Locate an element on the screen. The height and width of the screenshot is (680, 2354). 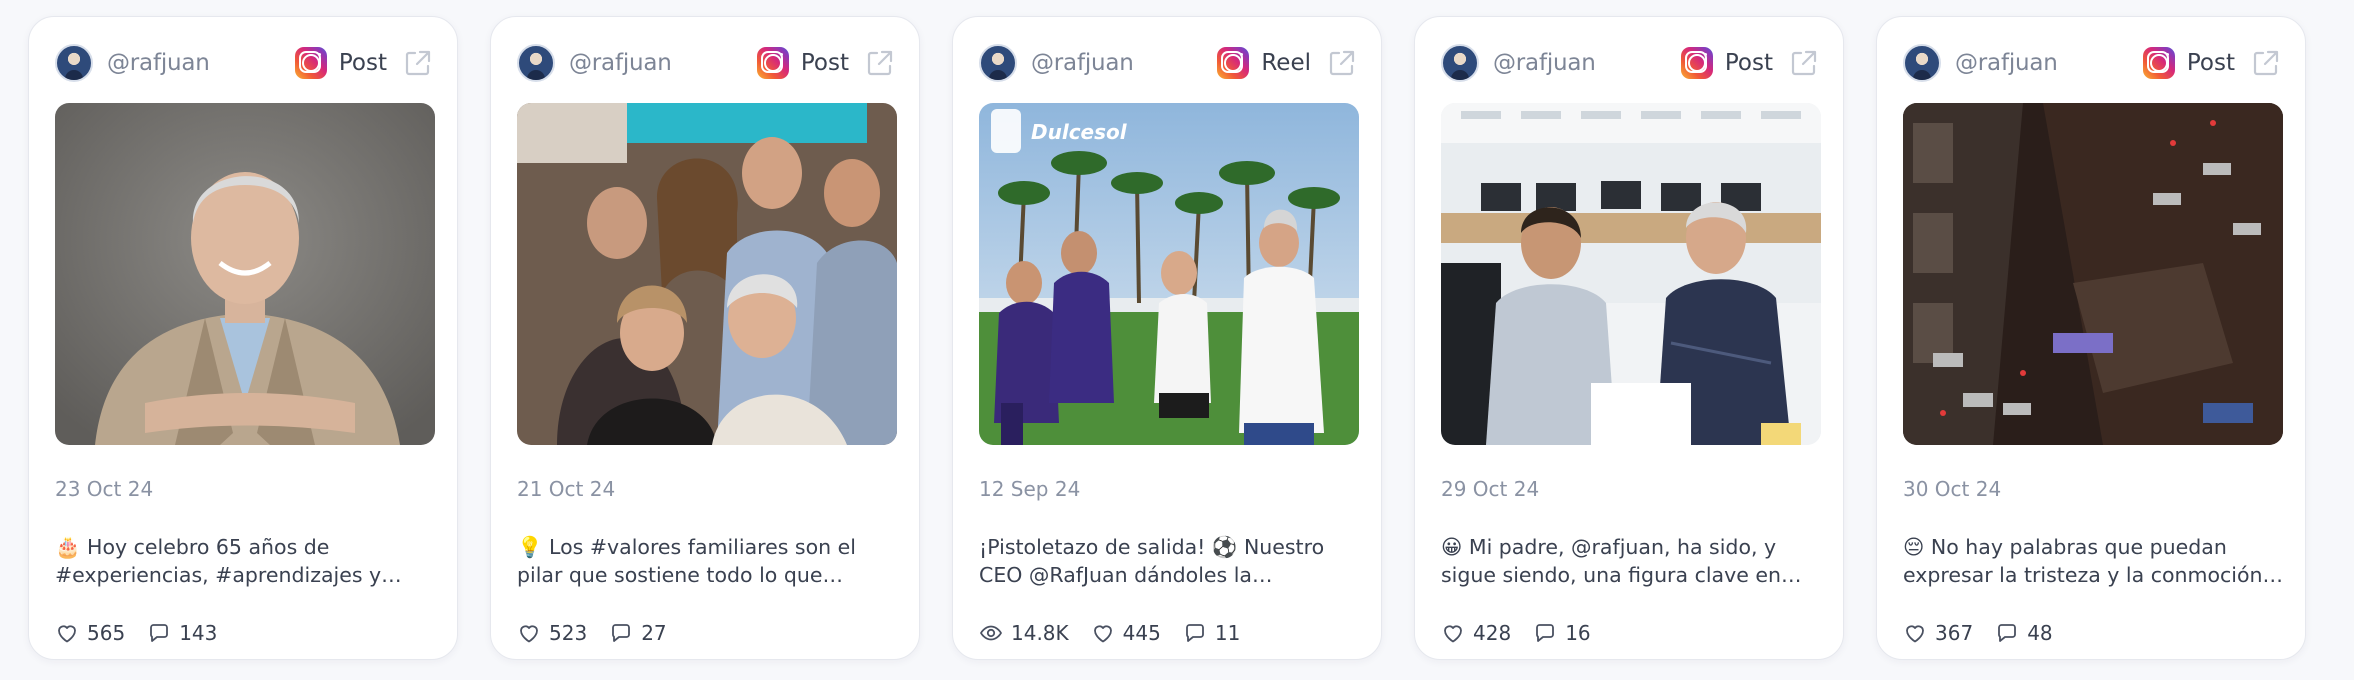
likes-stat: 445 is located at coordinates (1126, 633).